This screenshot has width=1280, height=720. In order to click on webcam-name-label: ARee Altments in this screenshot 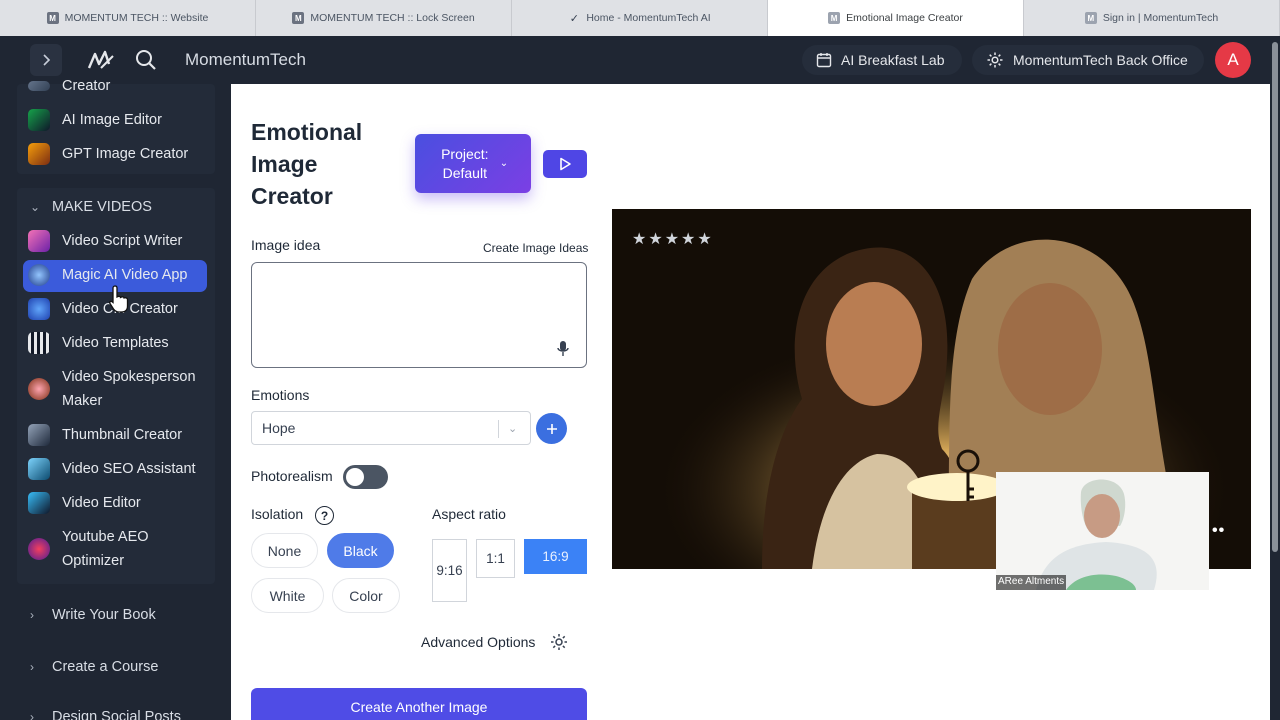, I will do `click(1031, 582)`.